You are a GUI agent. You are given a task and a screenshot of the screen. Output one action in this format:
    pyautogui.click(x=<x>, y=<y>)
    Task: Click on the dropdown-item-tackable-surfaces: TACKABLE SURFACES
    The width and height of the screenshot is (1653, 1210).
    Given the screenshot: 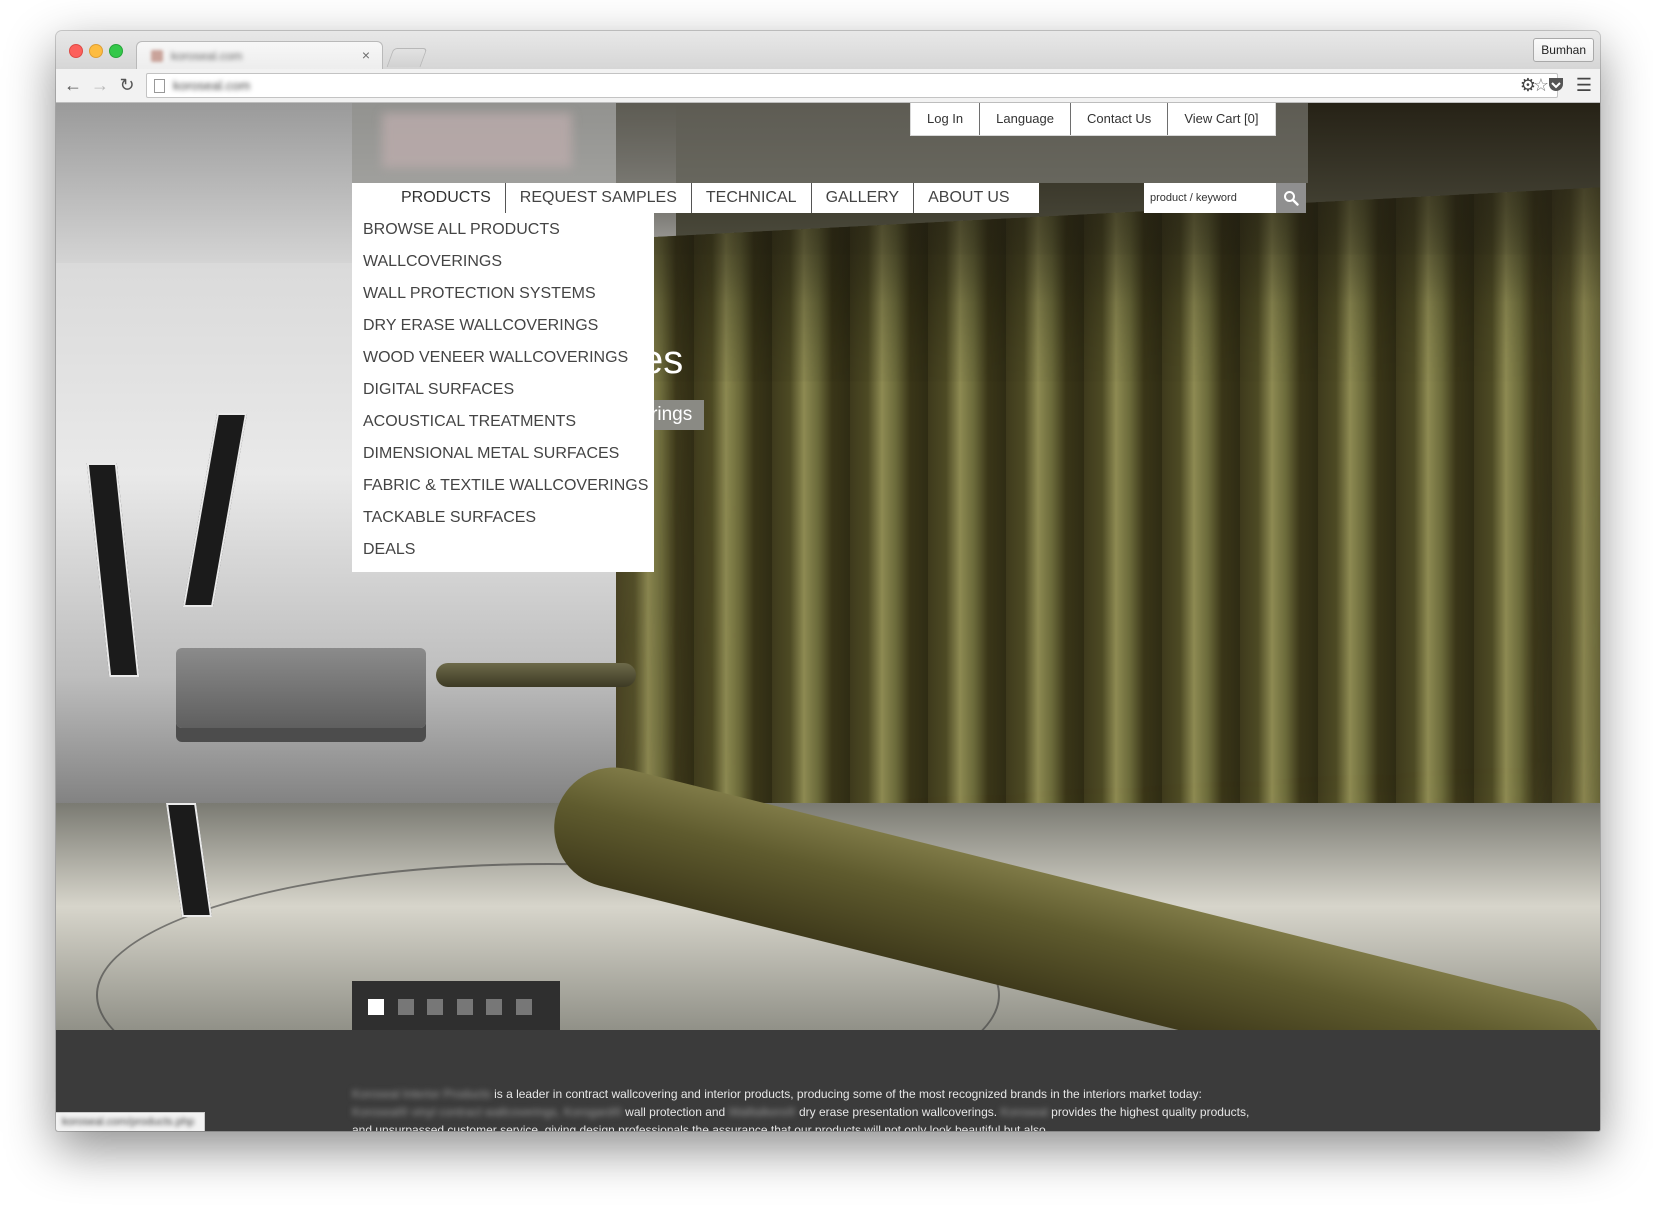 What is the action you would take?
    pyautogui.click(x=449, y=518)
    